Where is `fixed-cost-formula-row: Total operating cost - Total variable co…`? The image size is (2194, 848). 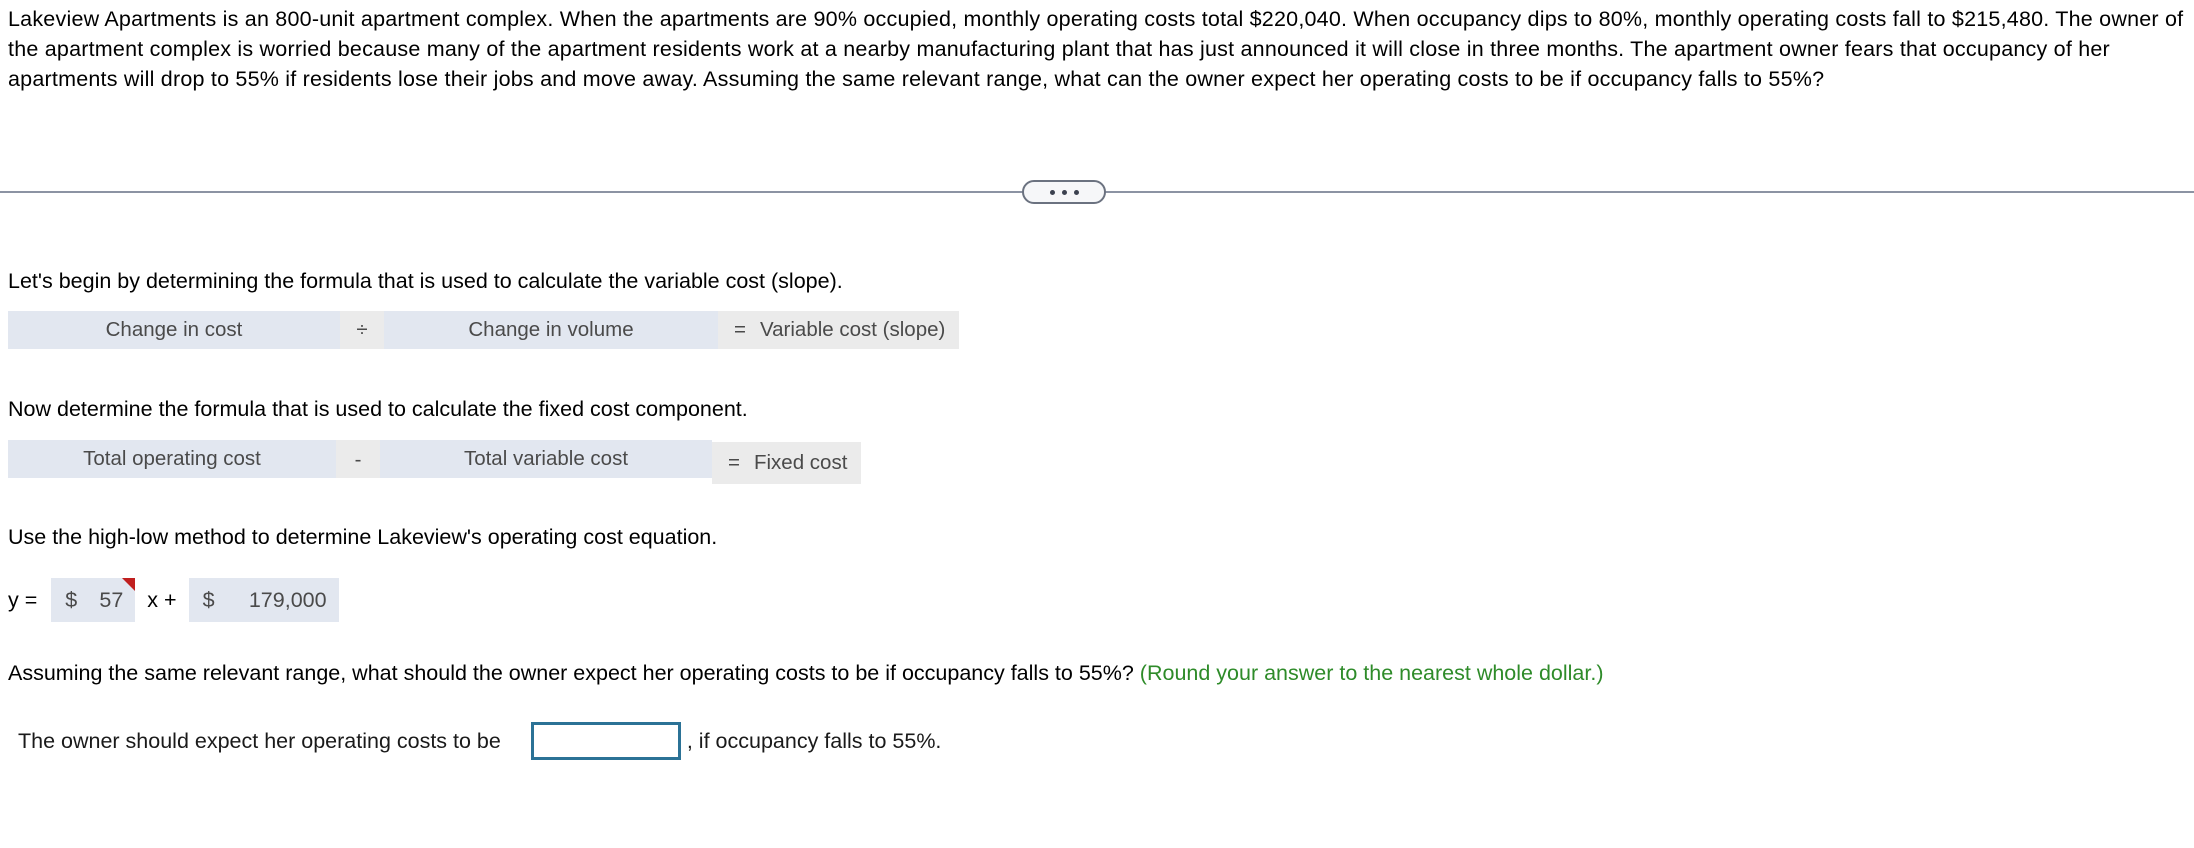
fixed-cost-formula-row: Total operating cost - Total variable co… is located at coordinates (435, 462).